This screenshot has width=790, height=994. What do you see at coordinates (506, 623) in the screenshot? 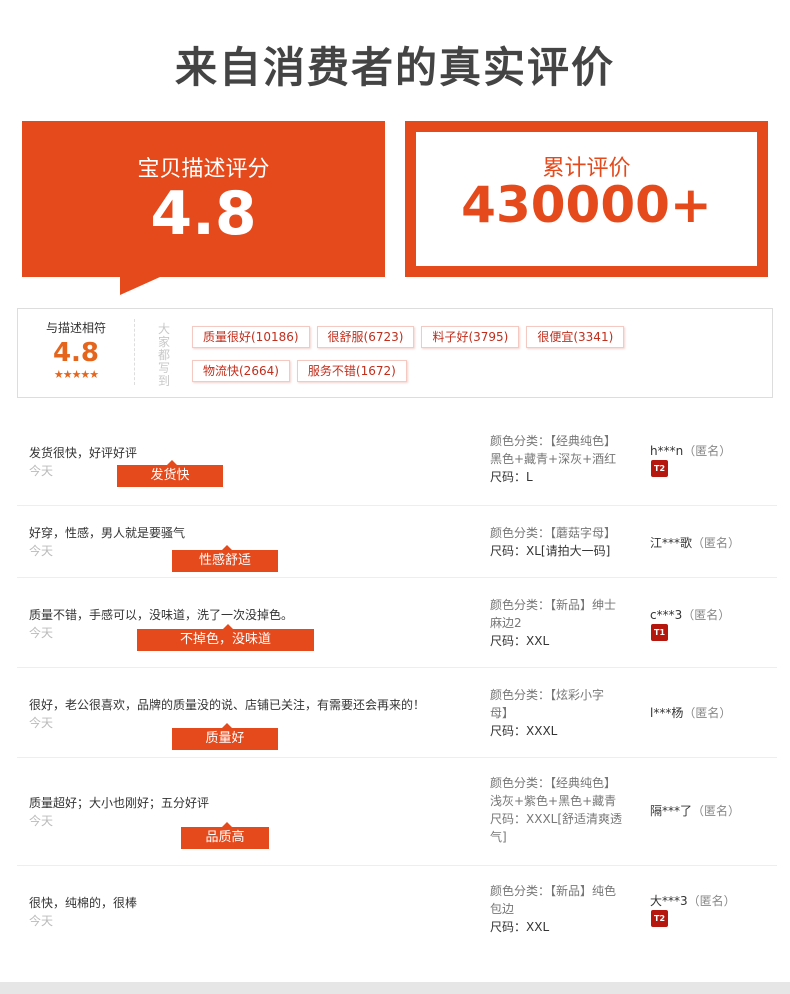
I see `spec-line: 麻边2` at bounding box center [506, 623].